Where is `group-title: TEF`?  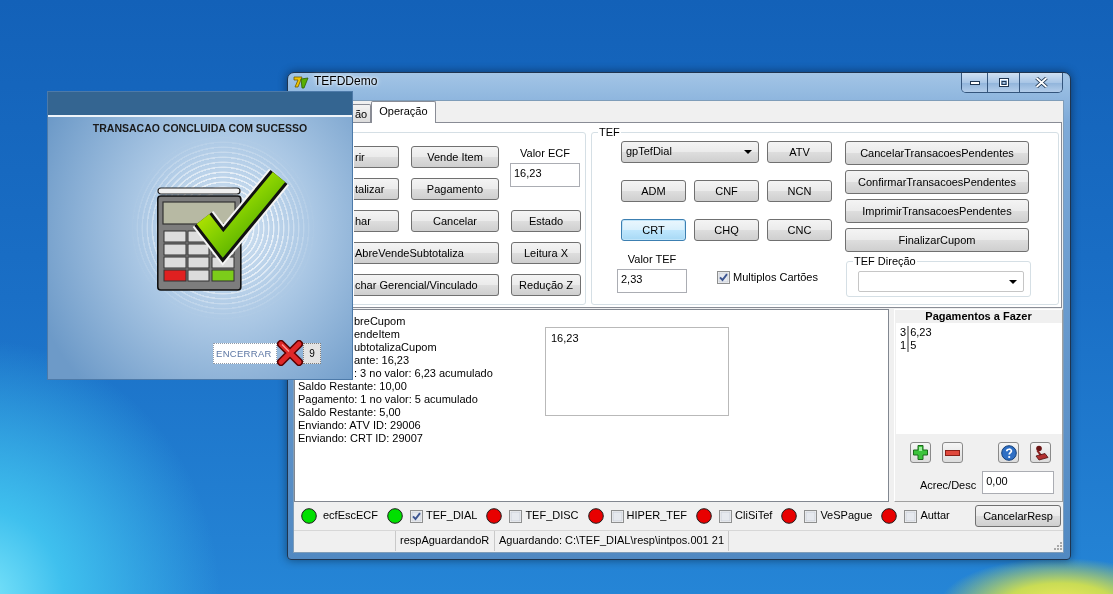 group-title: TEF is located at coordinates (609, 132).